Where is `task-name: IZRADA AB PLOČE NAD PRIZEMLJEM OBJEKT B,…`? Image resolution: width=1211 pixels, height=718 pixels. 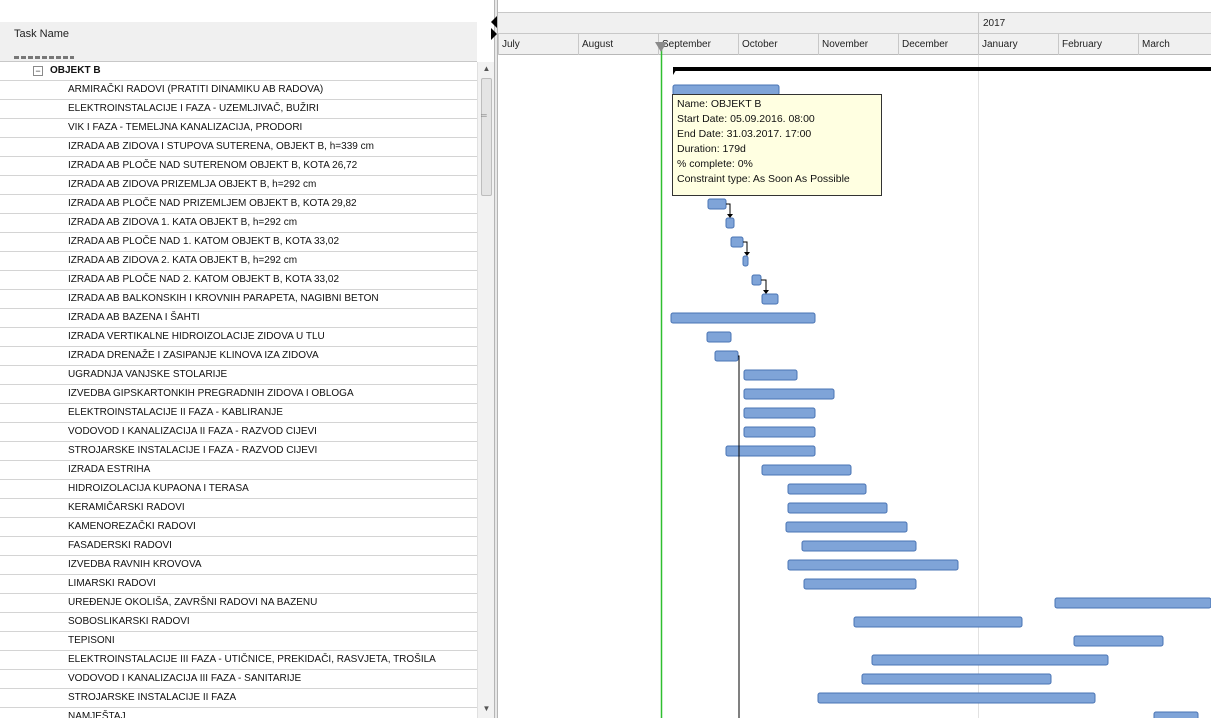 task-name: IZRADA AB PLOČE NAD PRIZEMLJEM OBJEKT B,… is located at coordinates (212, 203).